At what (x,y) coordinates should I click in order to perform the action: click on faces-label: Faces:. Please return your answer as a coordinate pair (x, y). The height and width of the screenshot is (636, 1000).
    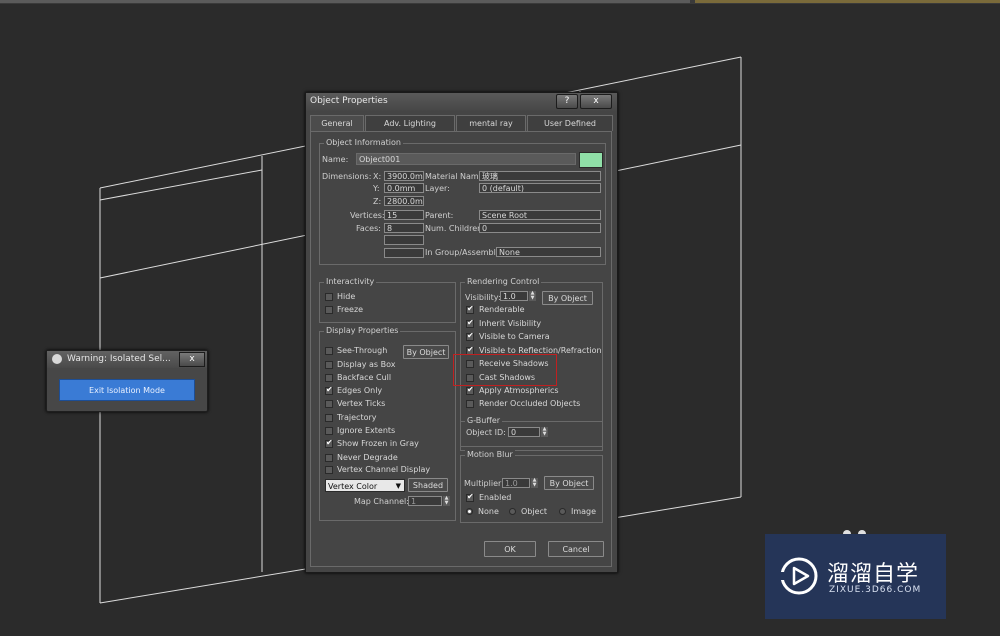
    Looking at the image, I should click on (368, 228).